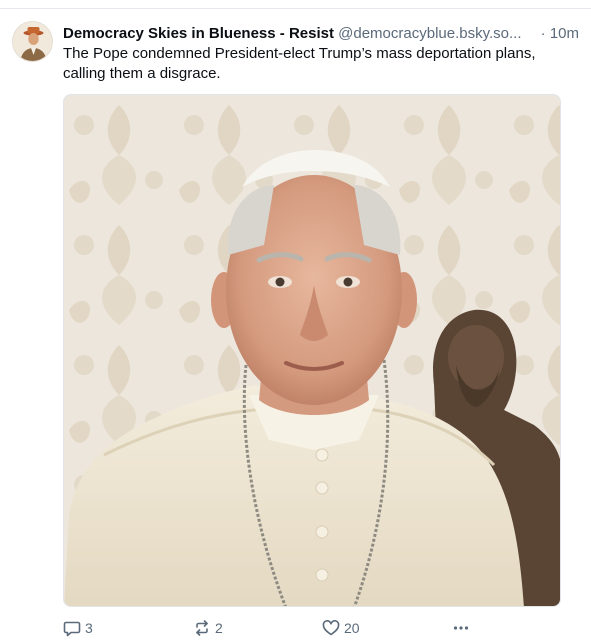 Image resolution: width=591 pixels, height=640 pixels. I want to click on avatar, so click(32, 41).